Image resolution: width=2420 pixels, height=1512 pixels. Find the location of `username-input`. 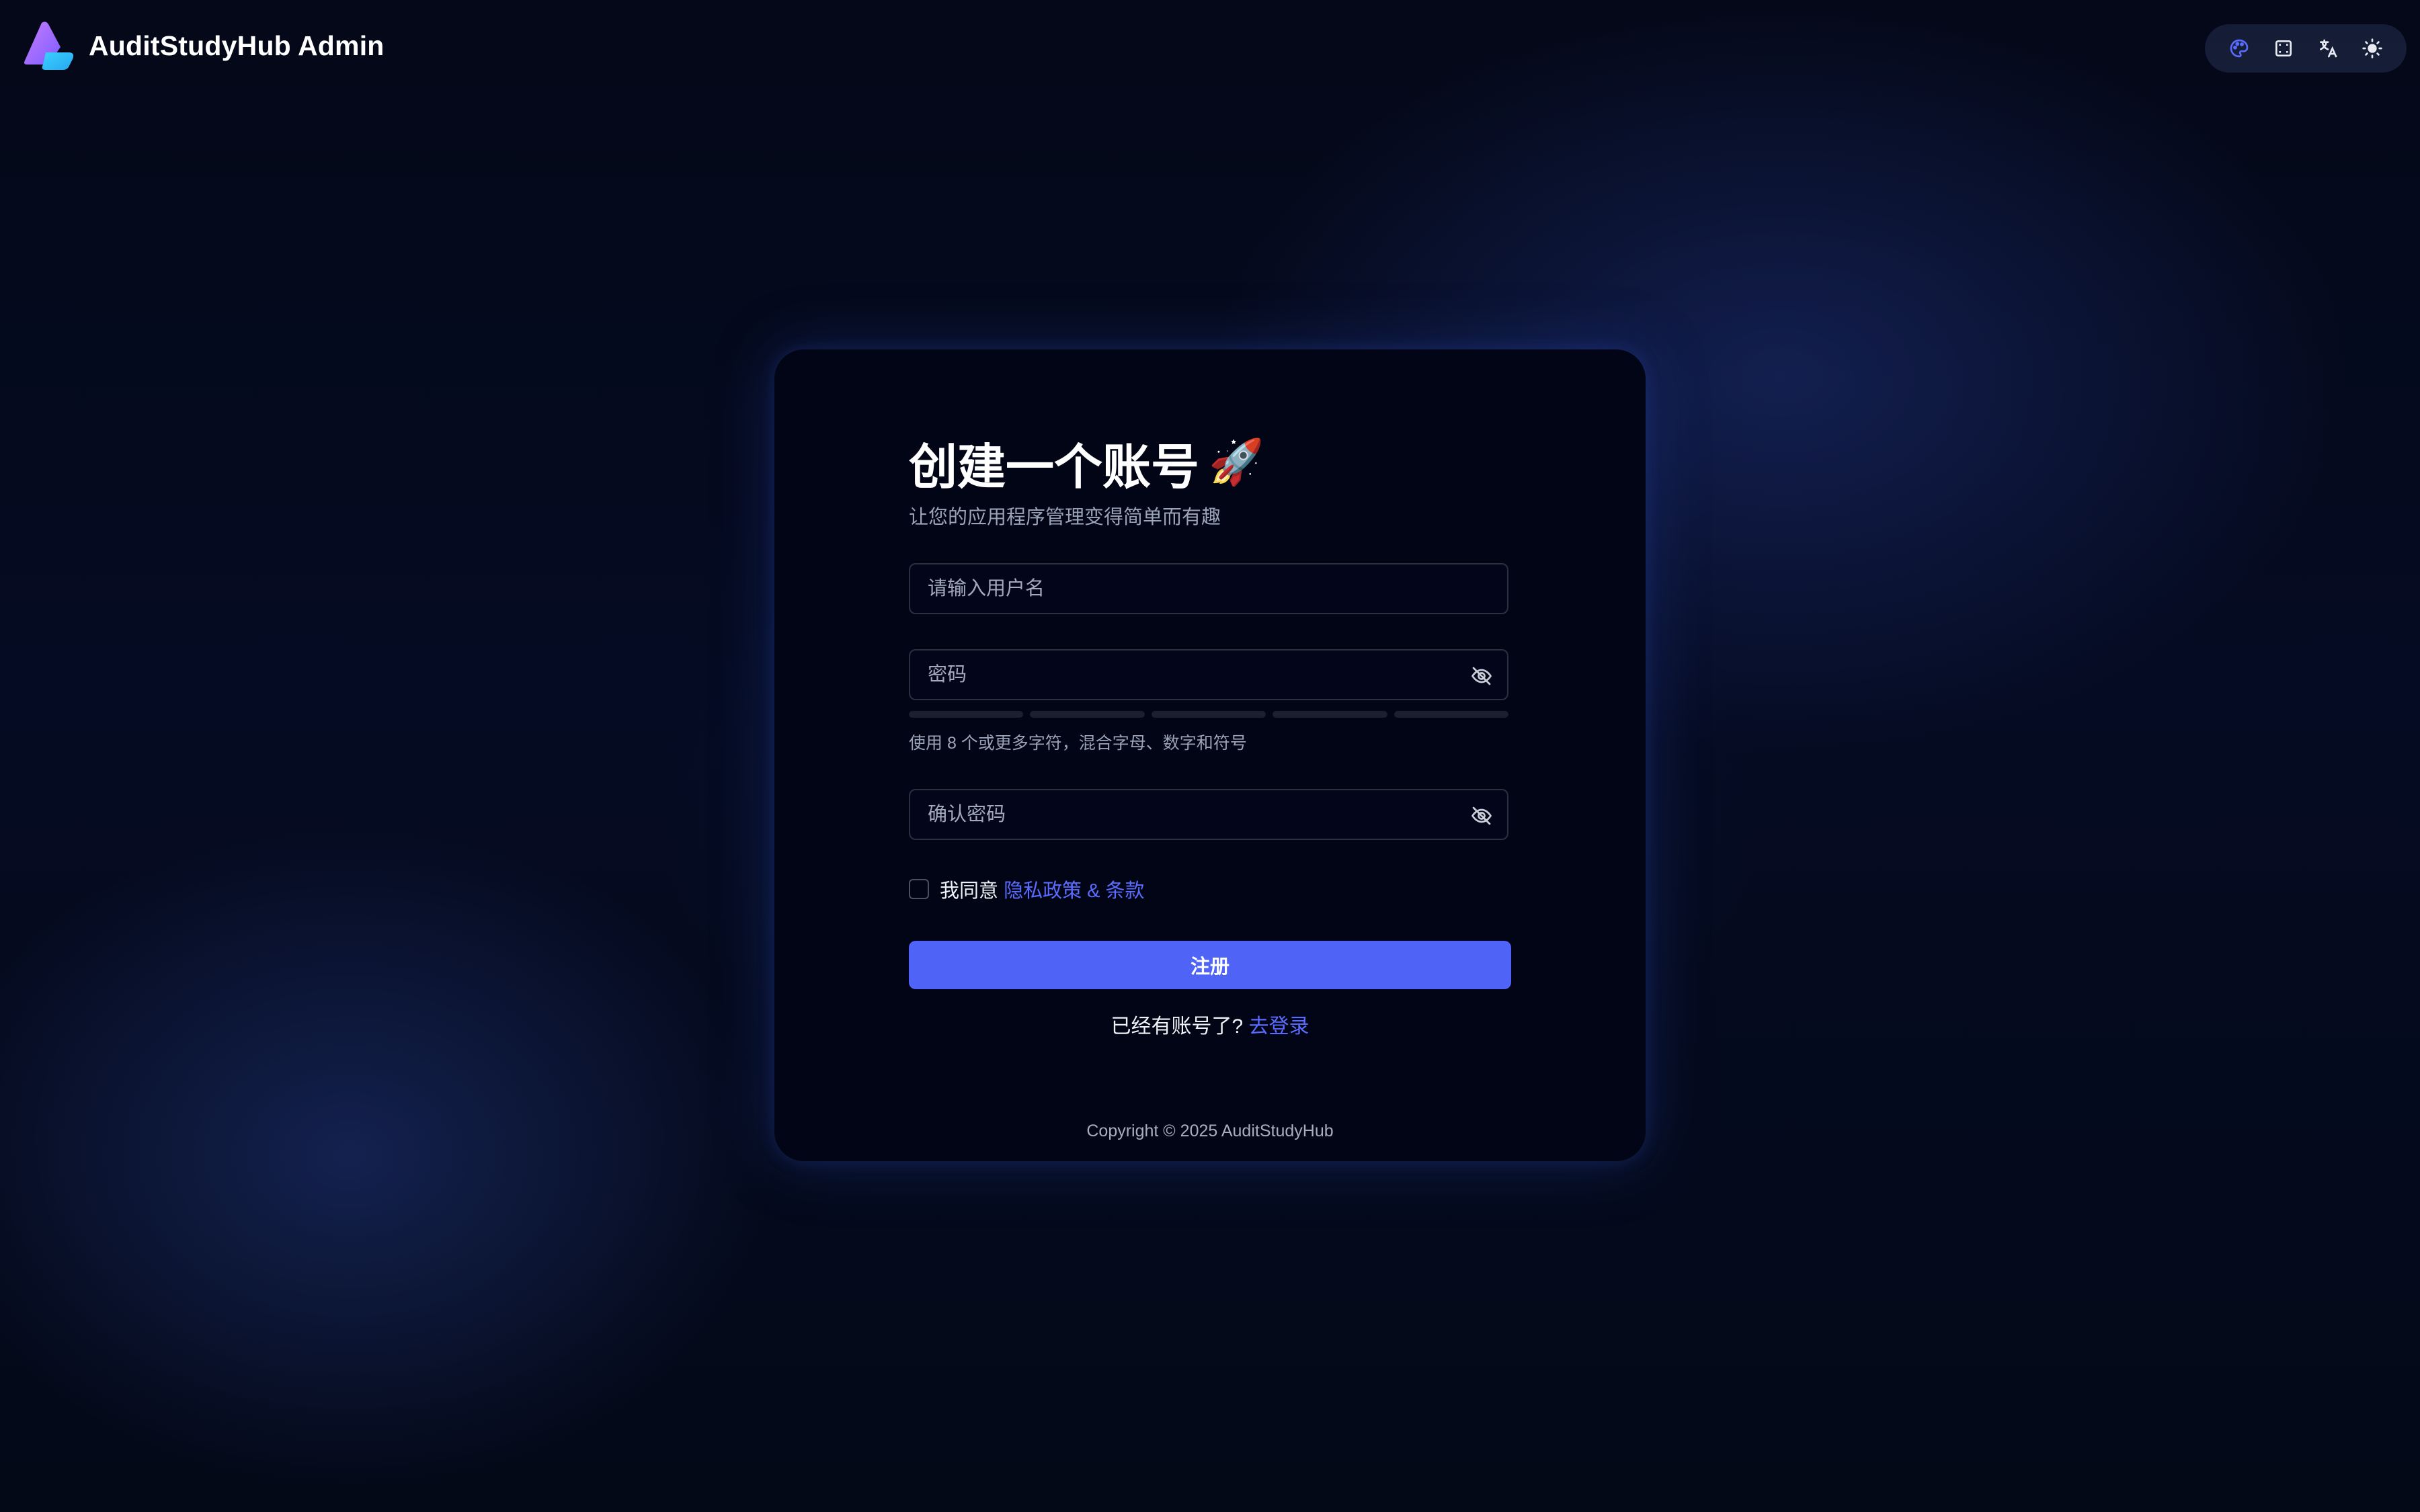

username-input is located at coordinates (1208, 588).